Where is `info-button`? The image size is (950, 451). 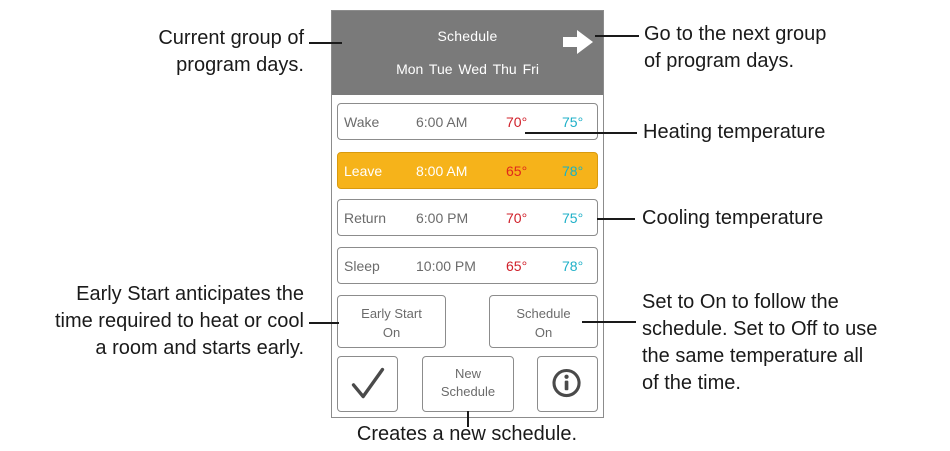
info-button is located at coordinates (567, 384).